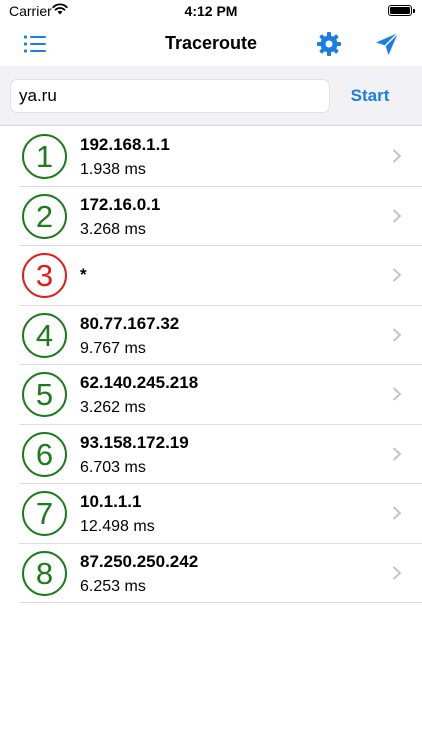 This screenshot has width=422, height=750. I want to click on search-bar: Start, so click(211, 96).